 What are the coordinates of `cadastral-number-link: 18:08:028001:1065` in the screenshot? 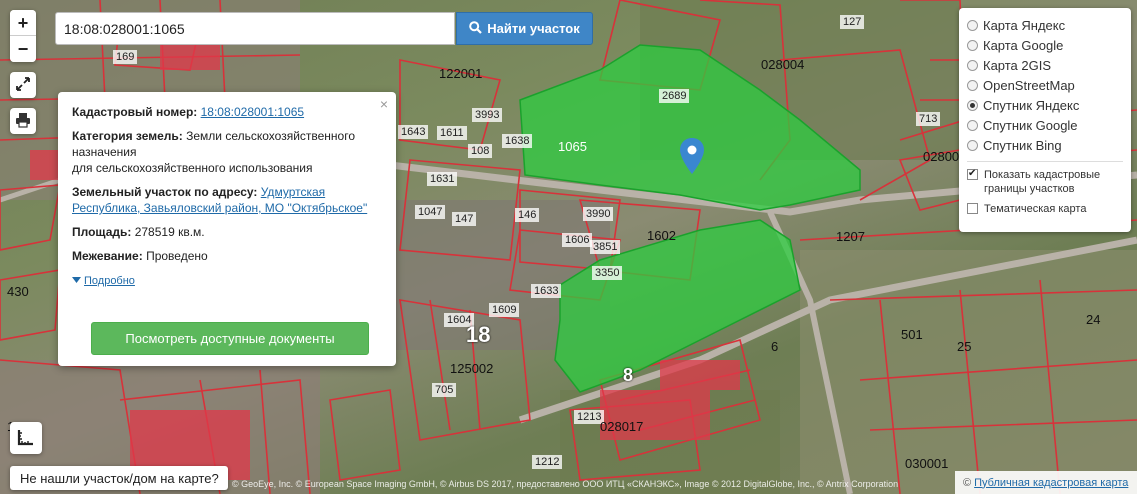 It's located at (252, 112).